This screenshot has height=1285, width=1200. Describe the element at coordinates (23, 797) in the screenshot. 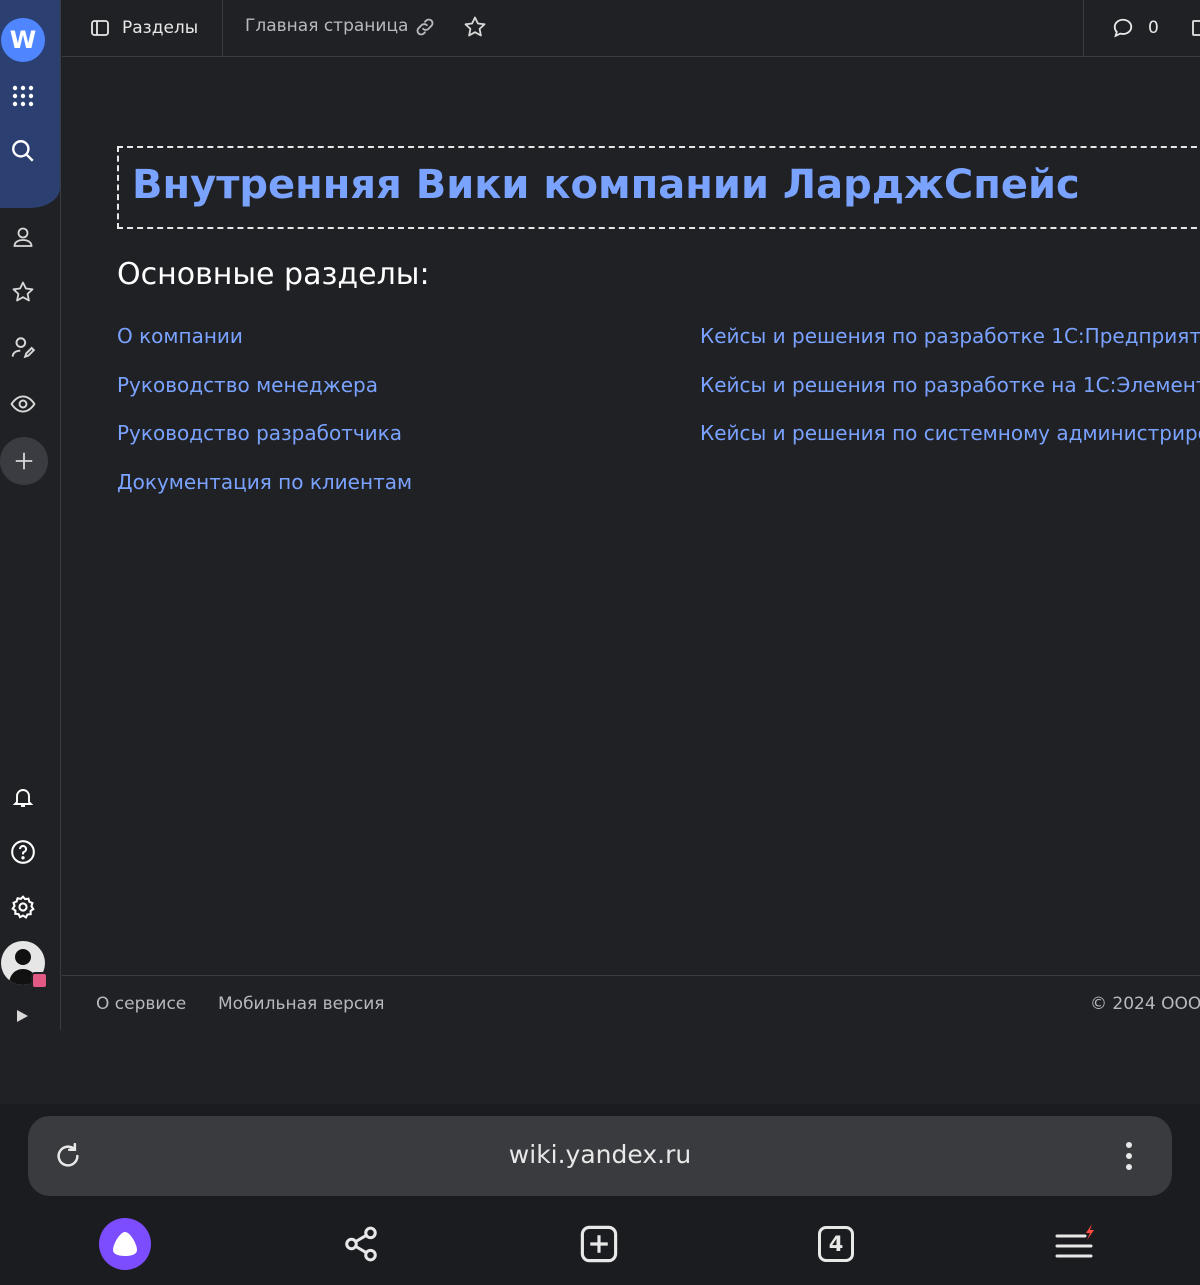

I see `bell-icon` at that location.